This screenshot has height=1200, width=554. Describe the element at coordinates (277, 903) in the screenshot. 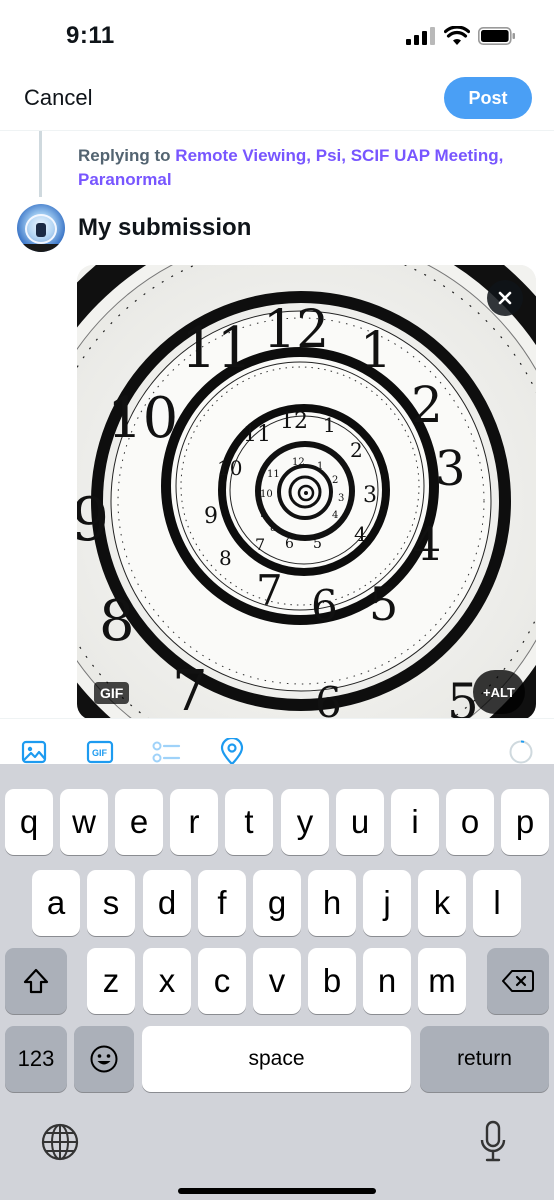

I see `key-g: g` at that location.